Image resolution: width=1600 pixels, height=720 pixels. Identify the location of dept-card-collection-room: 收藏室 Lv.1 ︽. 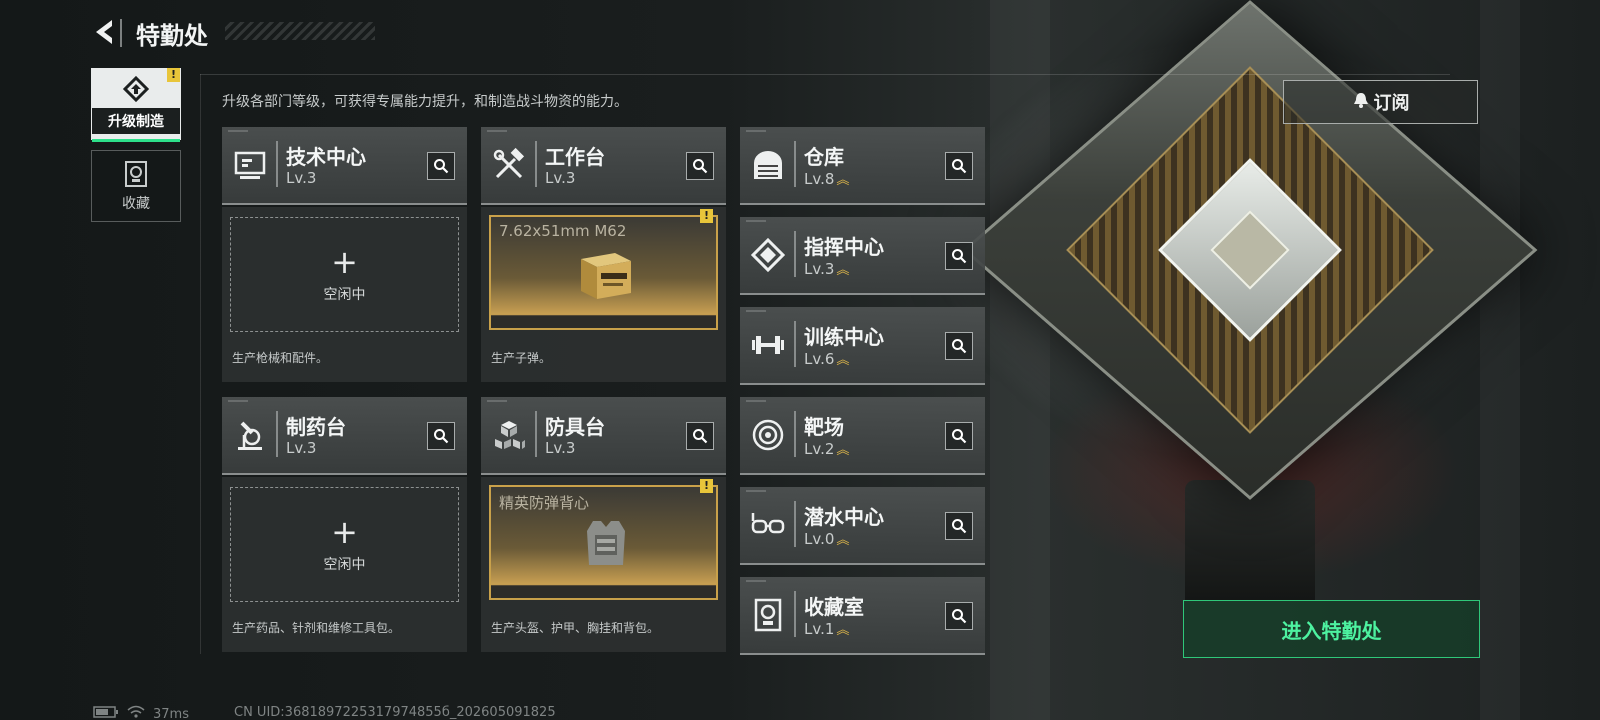
(862, 616).